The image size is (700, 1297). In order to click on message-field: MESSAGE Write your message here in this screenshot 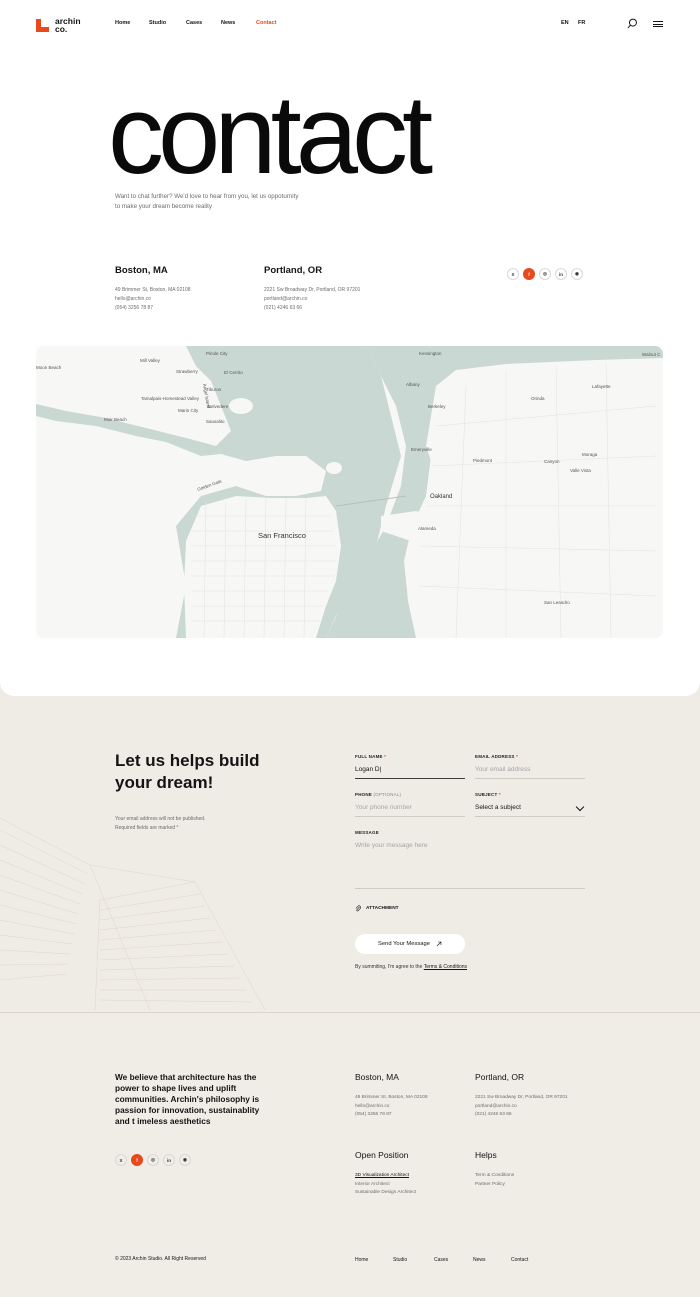, I will do `click(470, 859)`.